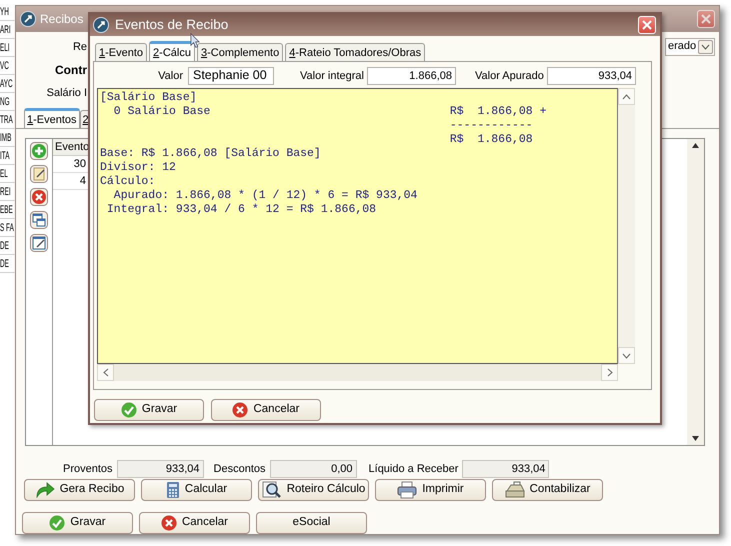 The height and width of the screenshot is (546, 731). Describe the element at coordinates (121, 52) in the screenshot. I see `tab: 1-Evento` at that location.